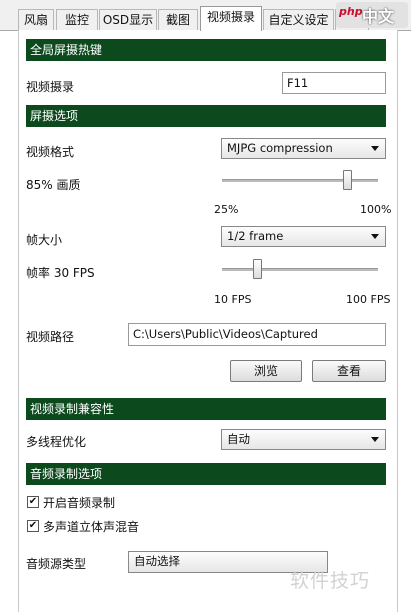  Describe the element at coordinates (36, 19) in the screenshot. I see `tab-fan: 风扇` at that location.